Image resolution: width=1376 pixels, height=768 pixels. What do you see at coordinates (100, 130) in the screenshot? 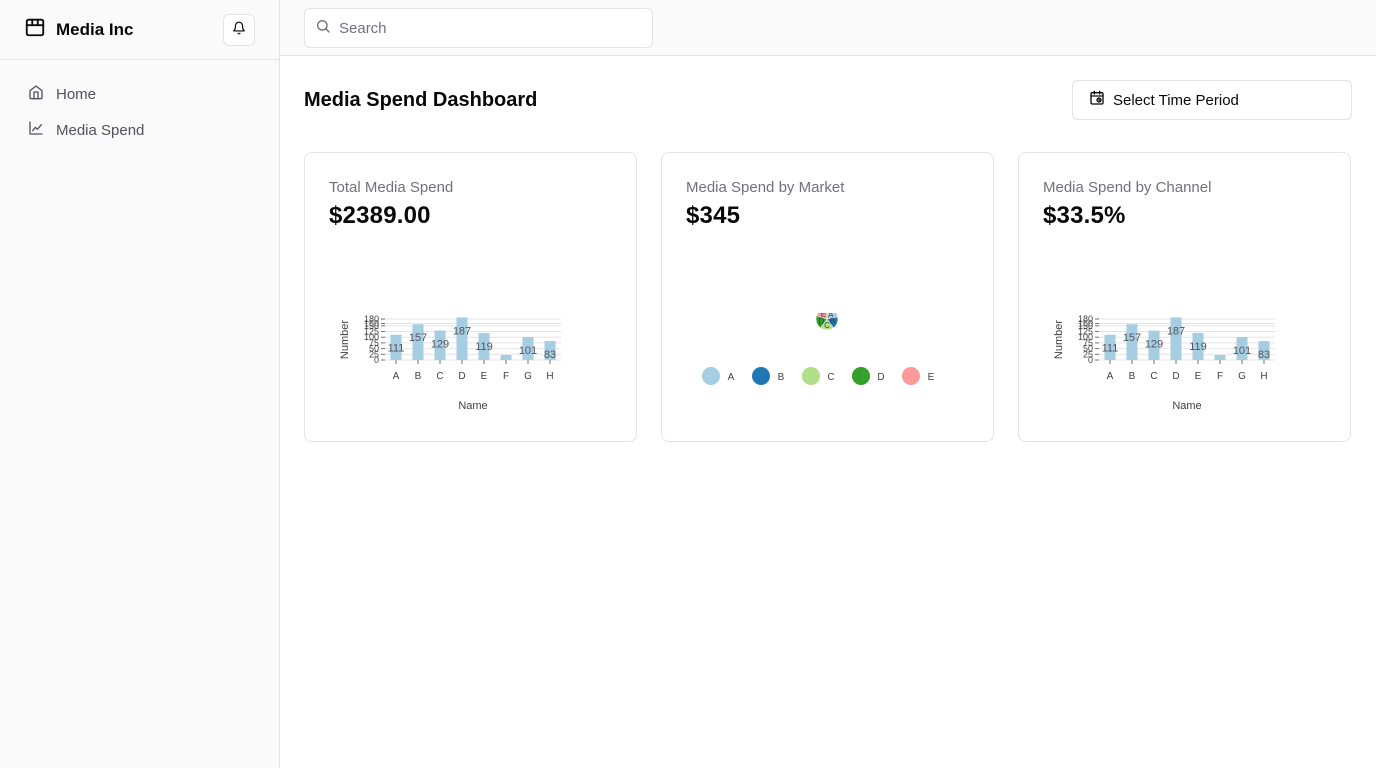
I see `sidebar-item-label: Media Spend` at bounding box center [100, 130].